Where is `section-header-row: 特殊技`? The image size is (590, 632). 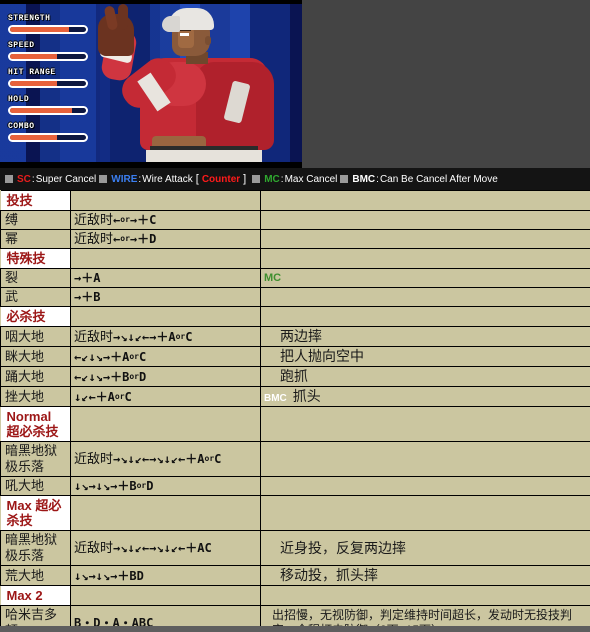
section-header-row: 特殊技 is located at coordinates (295, 258).